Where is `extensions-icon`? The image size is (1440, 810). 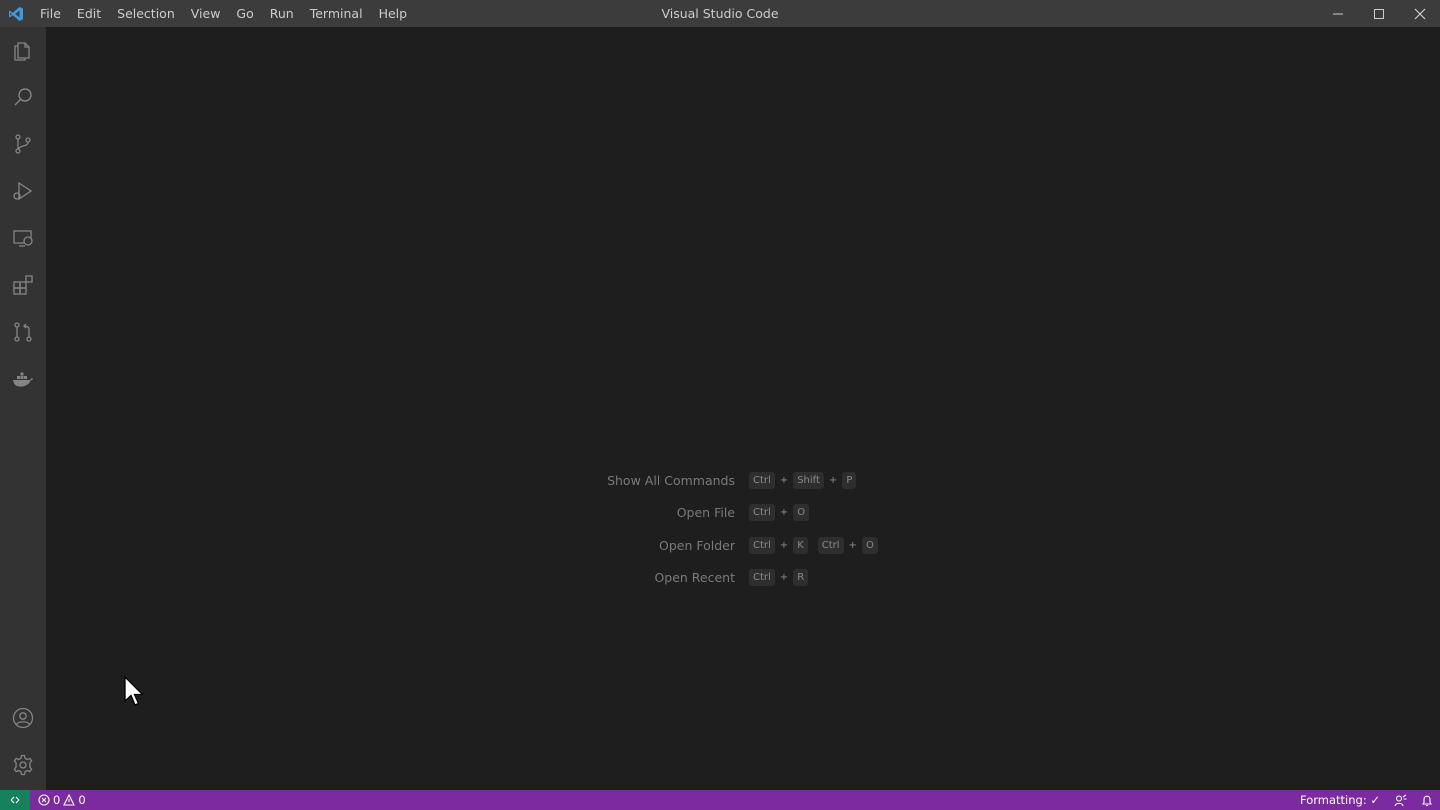
extensions-icon is located at coordinates (23, 285).